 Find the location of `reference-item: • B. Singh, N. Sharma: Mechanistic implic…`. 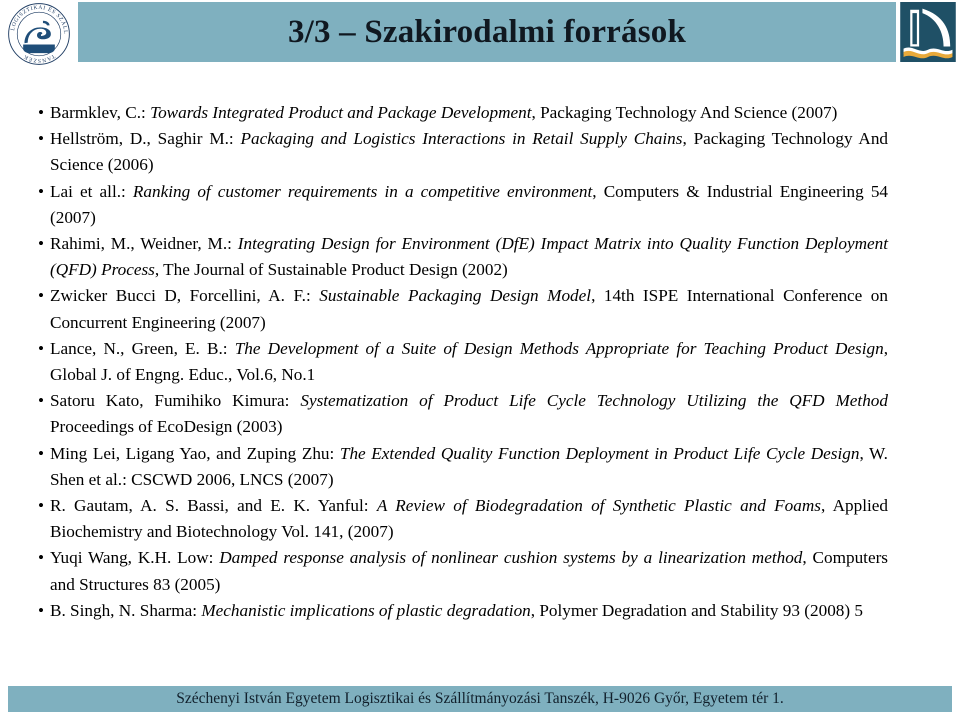

reference-item: • B. Singh, N. Sharma: Mechanistic implic… is located at coordinates (462, 611).